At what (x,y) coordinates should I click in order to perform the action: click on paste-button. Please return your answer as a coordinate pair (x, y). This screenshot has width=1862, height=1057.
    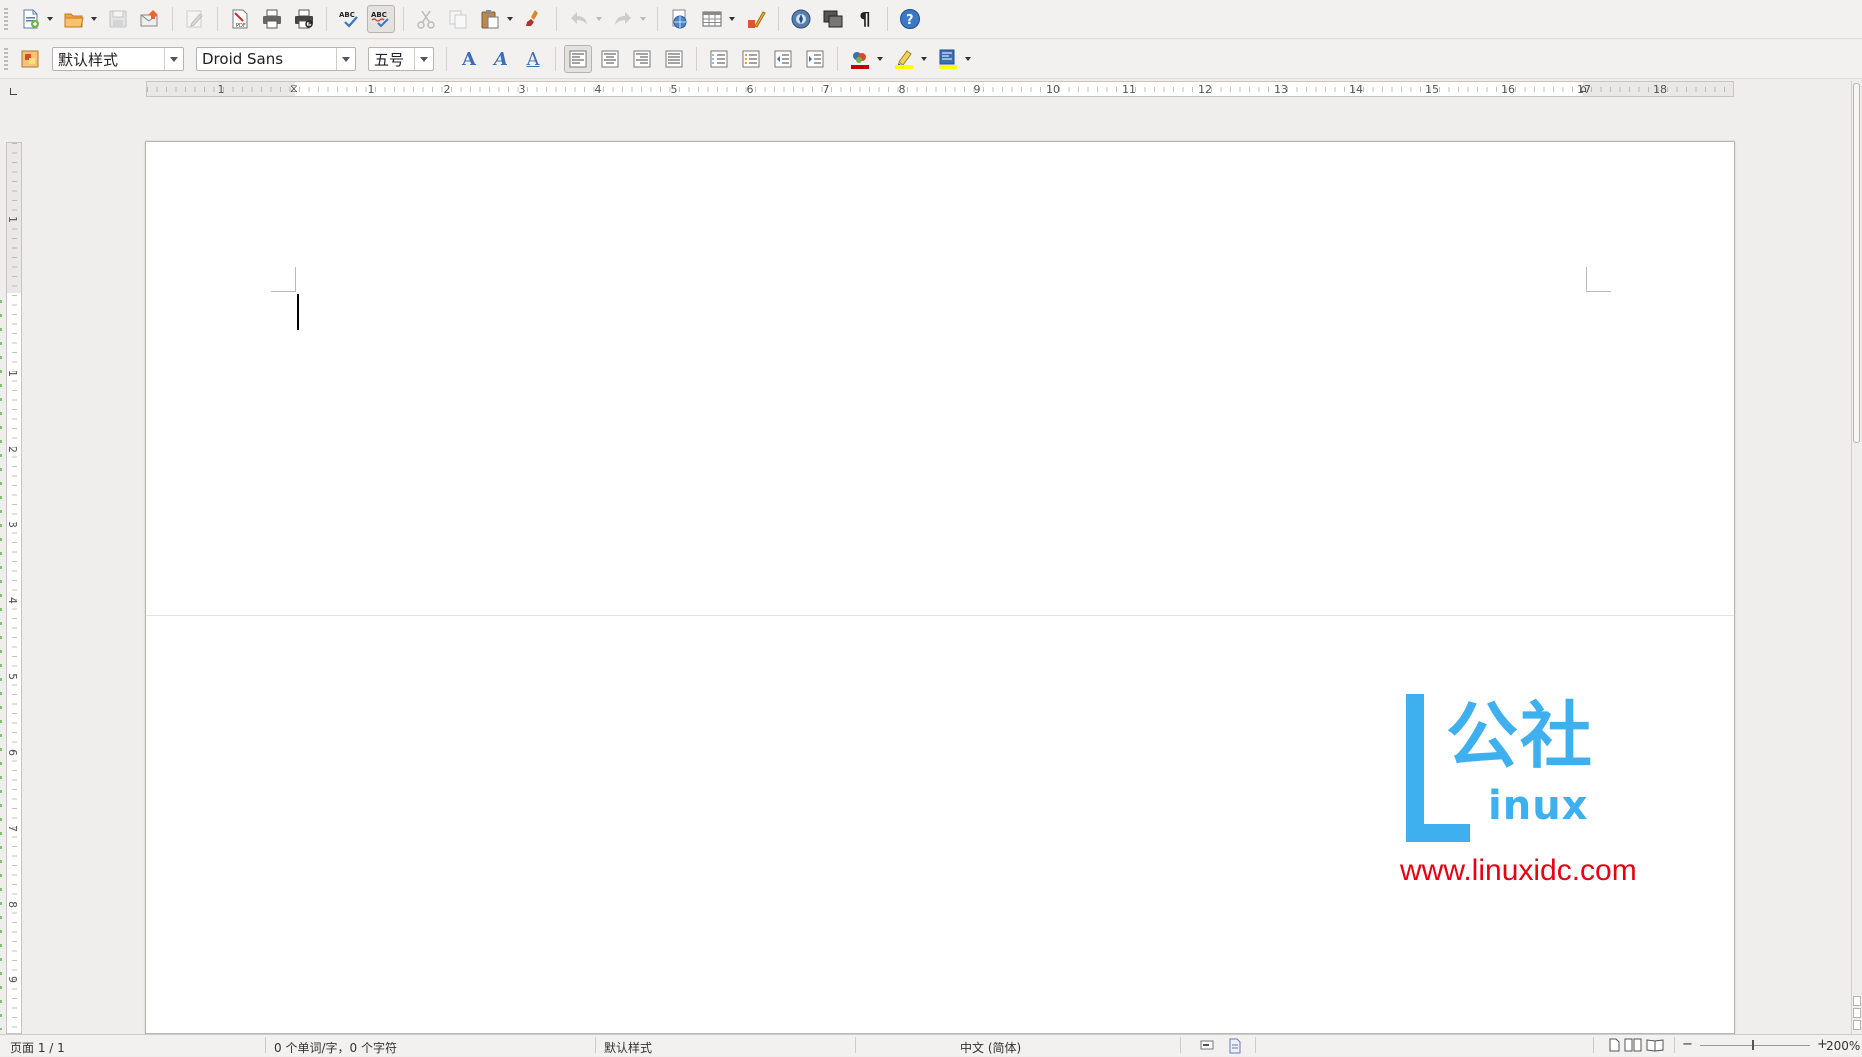
    Looking at the image, I should click on (490, 19).